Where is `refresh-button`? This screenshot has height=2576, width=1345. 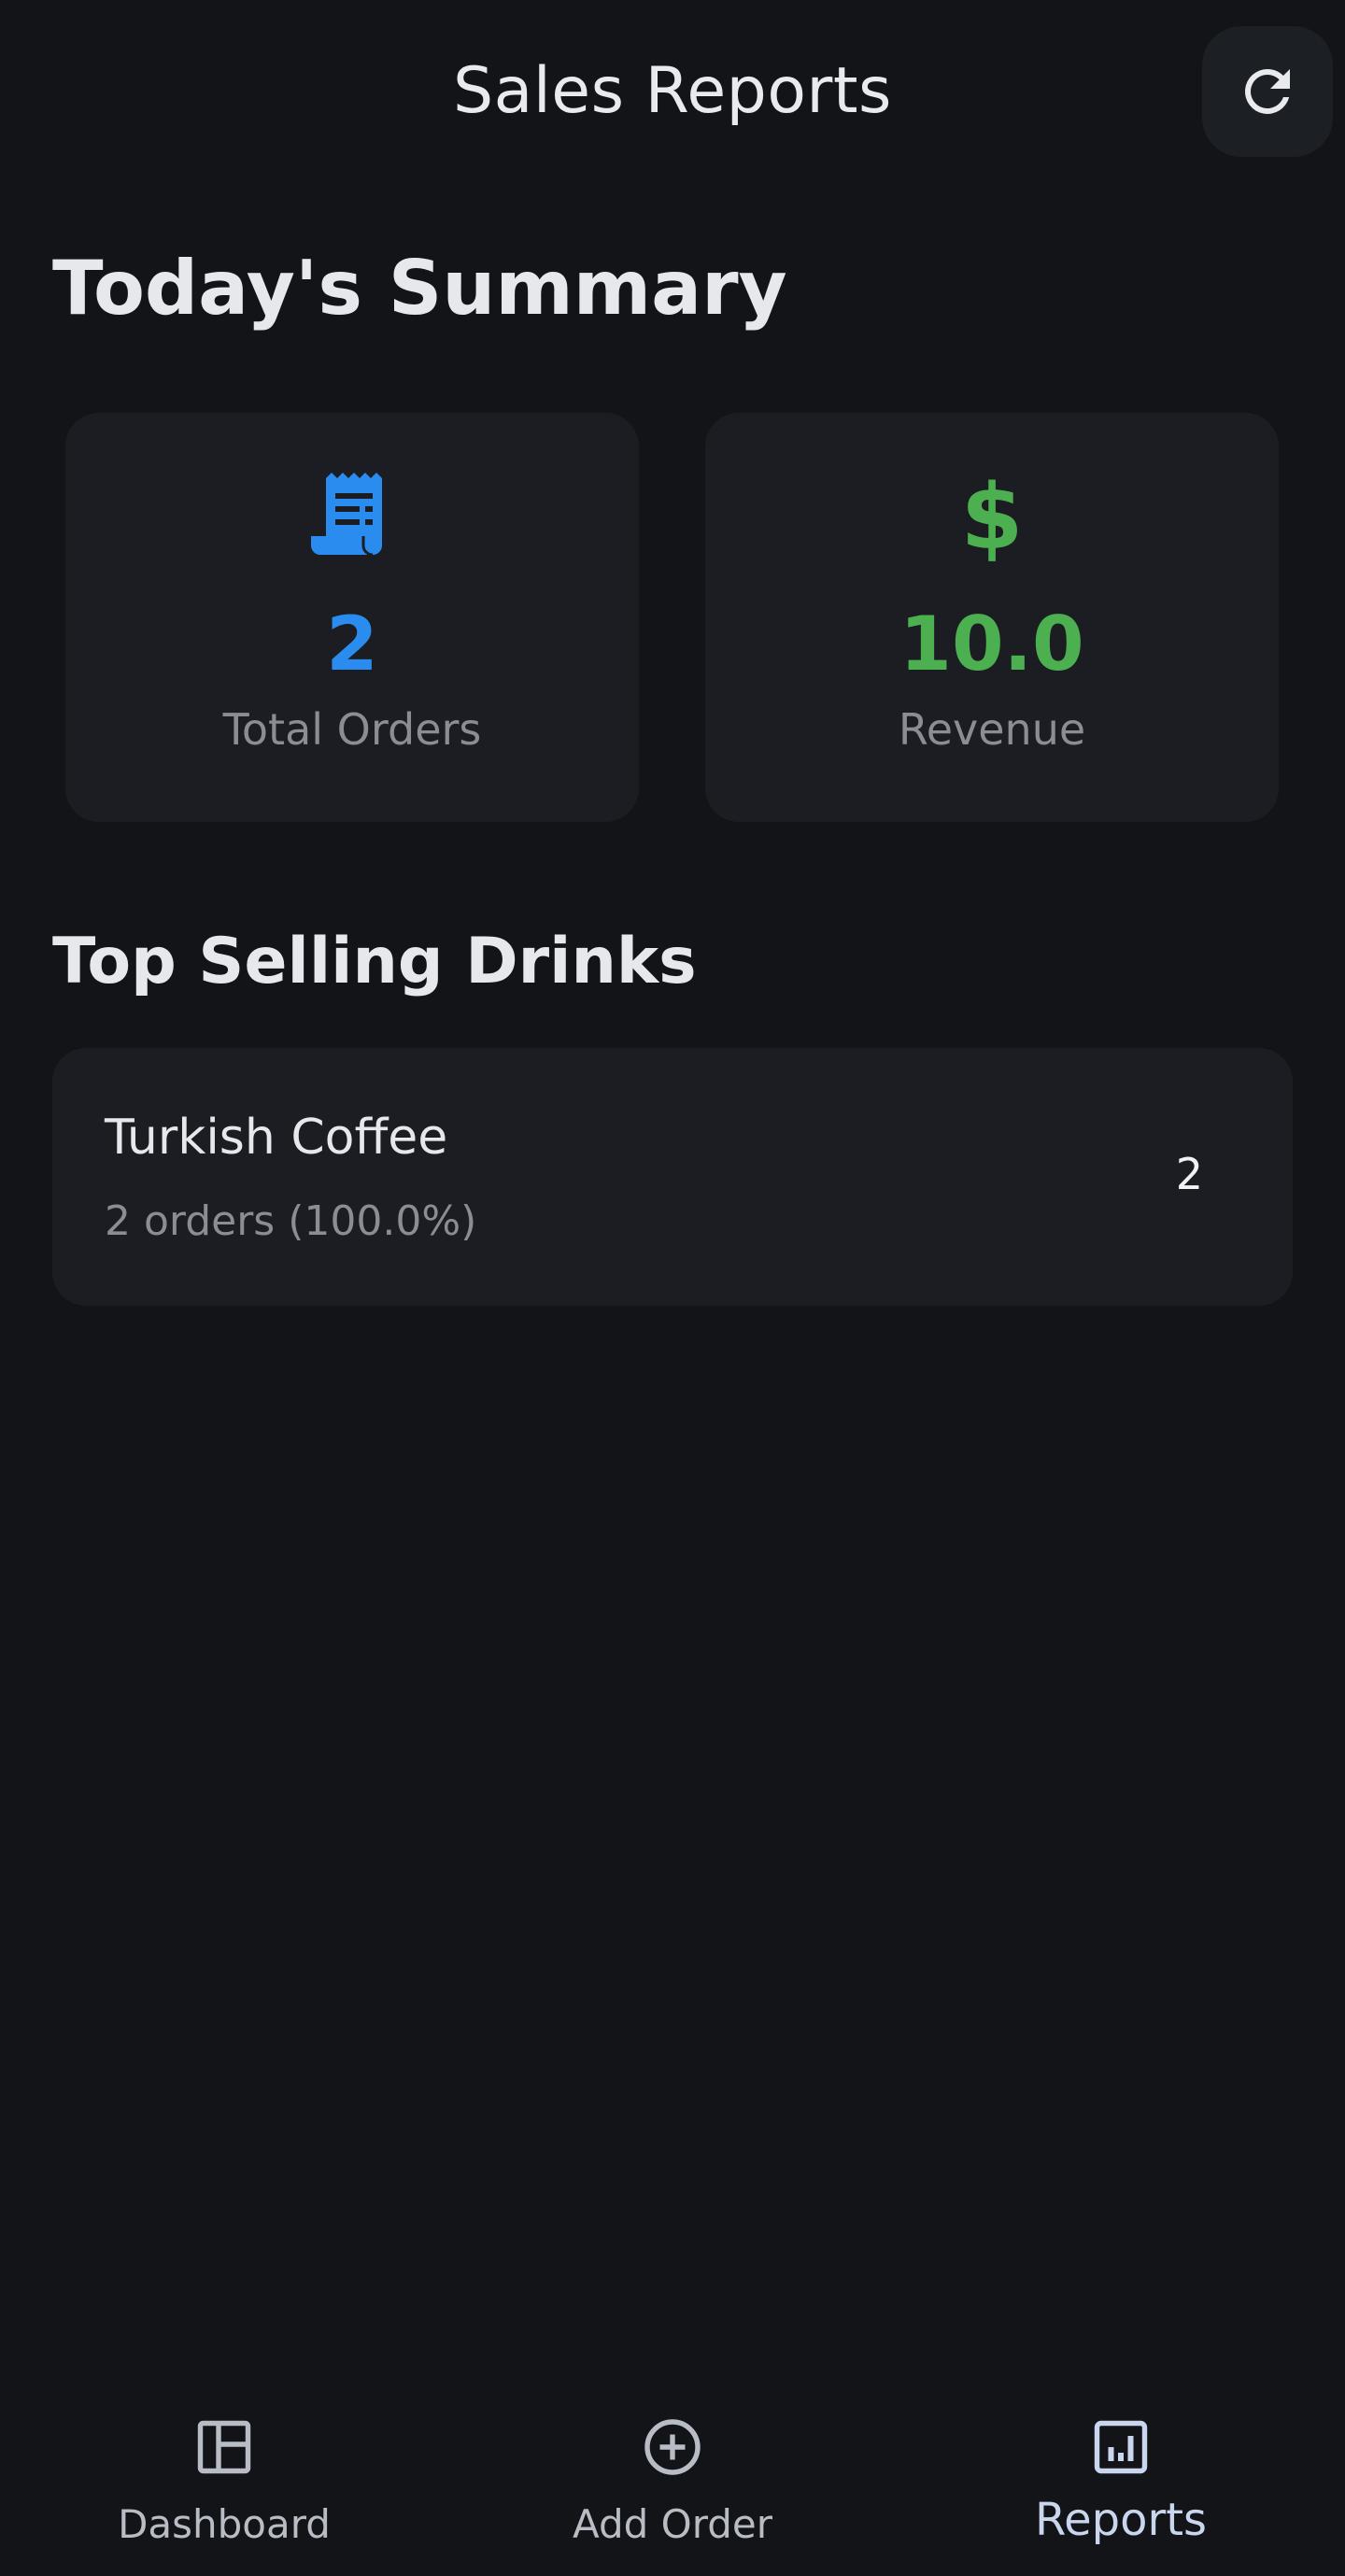
refresh-button is located at coordinates (1267, 91).